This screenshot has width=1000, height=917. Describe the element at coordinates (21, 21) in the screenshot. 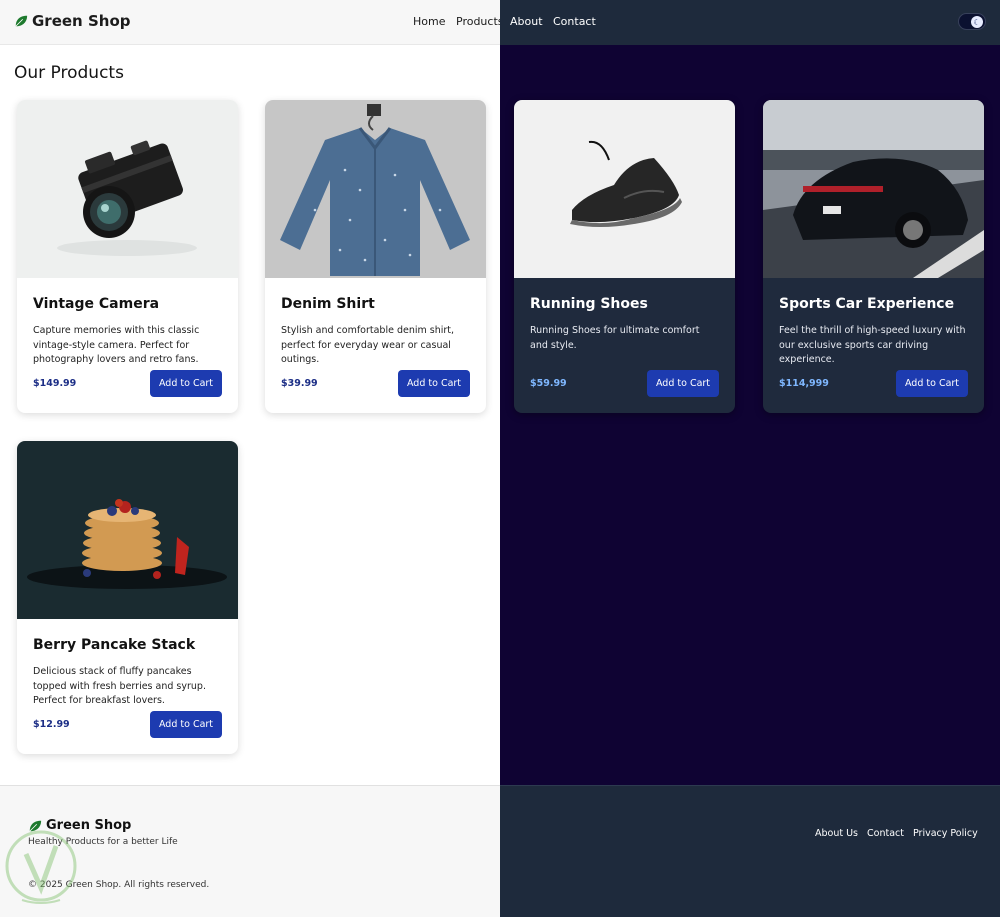

I see `leaf-icon` at that location.